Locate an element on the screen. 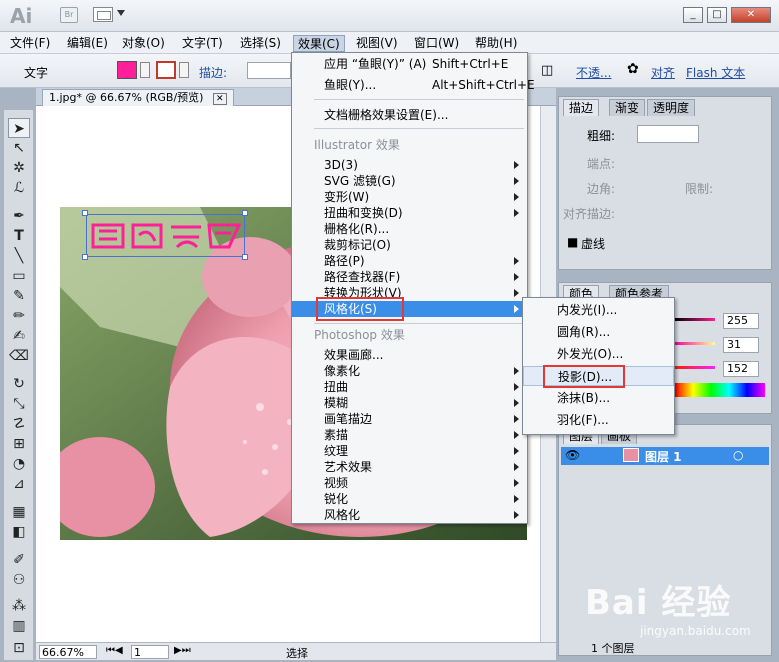 This screenshot has width=779, height=662. eye-icon: 👁 is located at coordinates (572, 455).